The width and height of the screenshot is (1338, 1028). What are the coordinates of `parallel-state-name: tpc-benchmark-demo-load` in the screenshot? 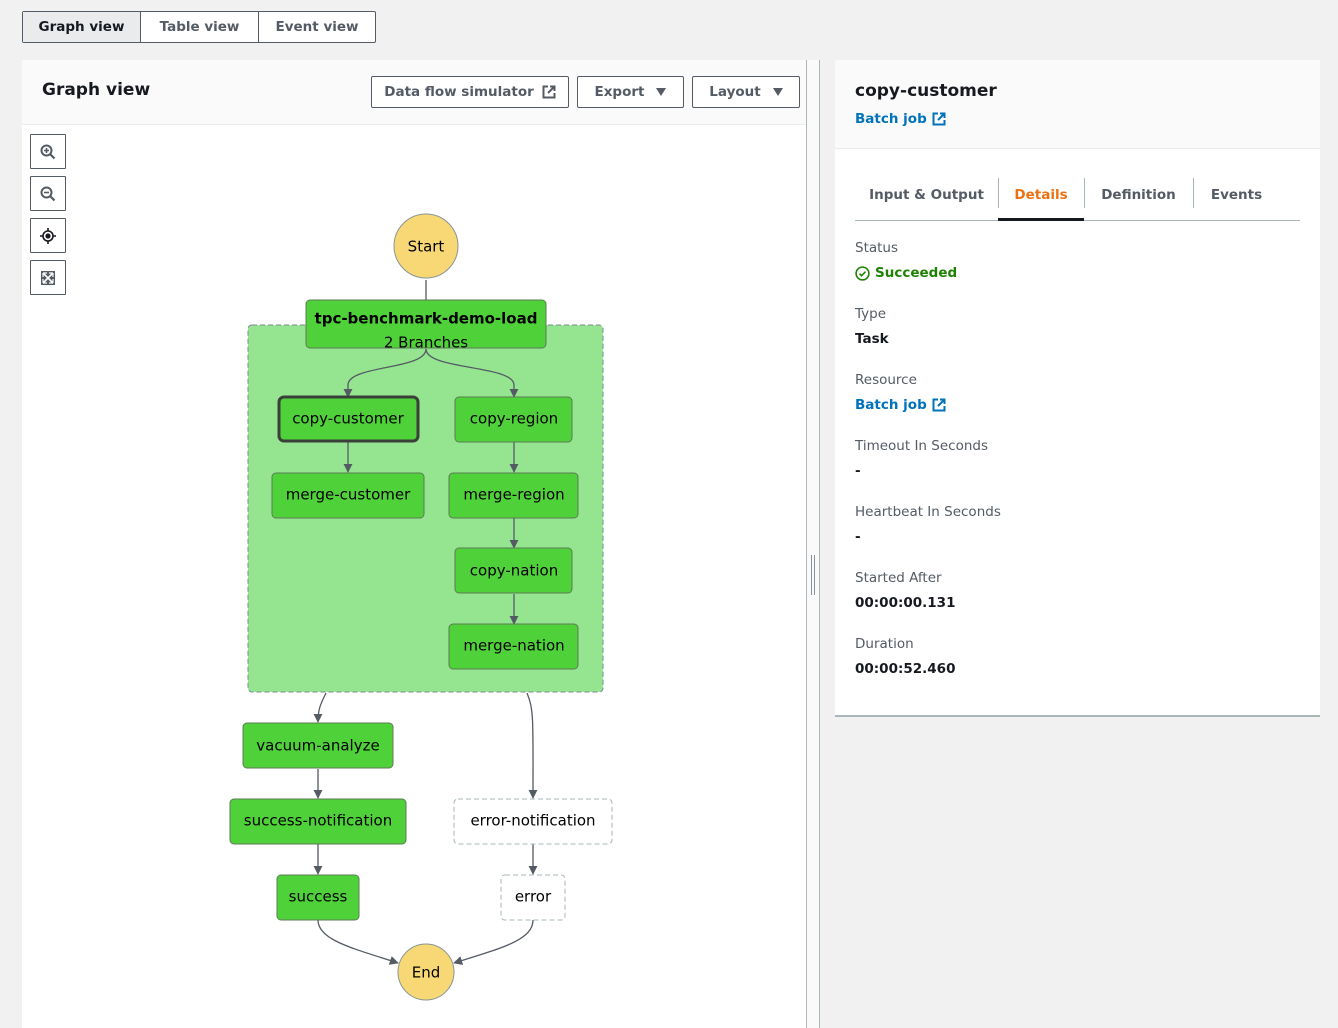 It's located at (426, 319).